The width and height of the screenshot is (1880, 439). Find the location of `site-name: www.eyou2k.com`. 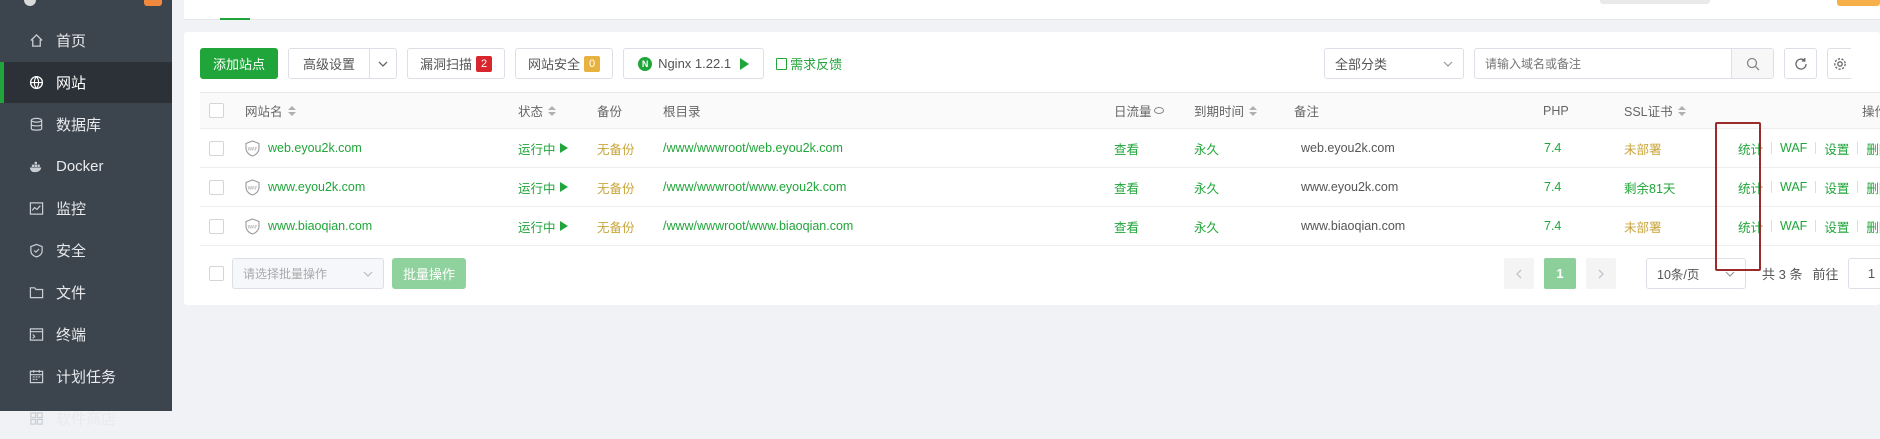

site-name: www.eyou2k.com is located at coordinates (317, 187).